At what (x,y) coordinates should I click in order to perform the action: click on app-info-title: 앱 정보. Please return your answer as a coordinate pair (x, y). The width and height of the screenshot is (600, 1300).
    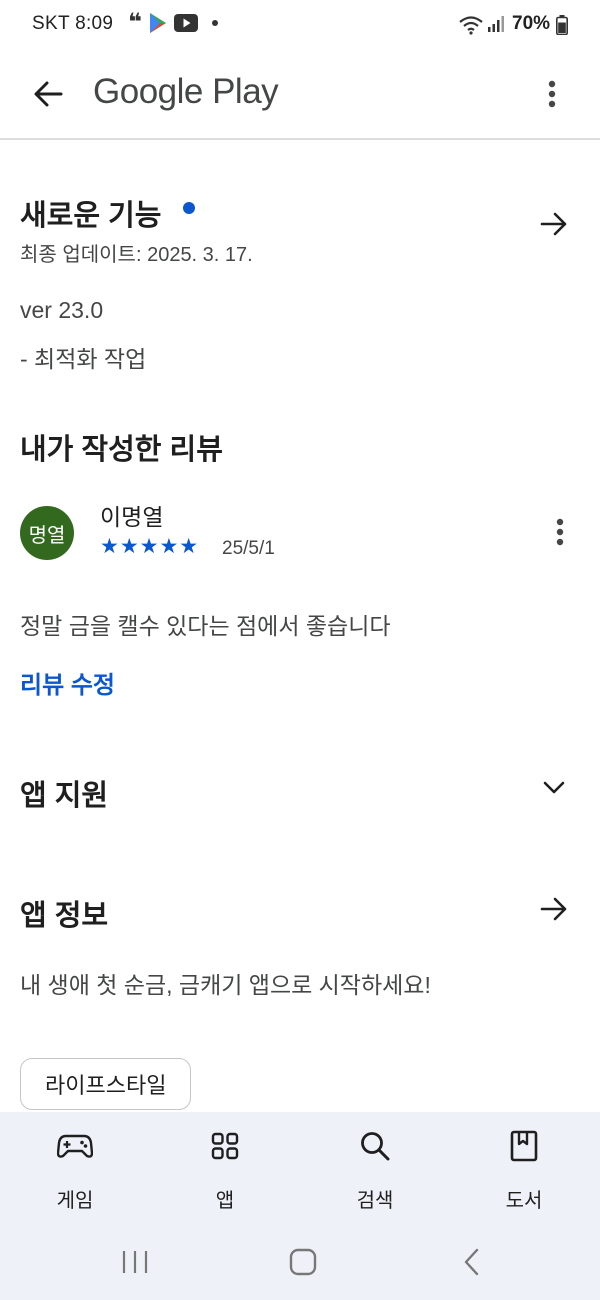
    Looking at the image, I should click on (64, 916).